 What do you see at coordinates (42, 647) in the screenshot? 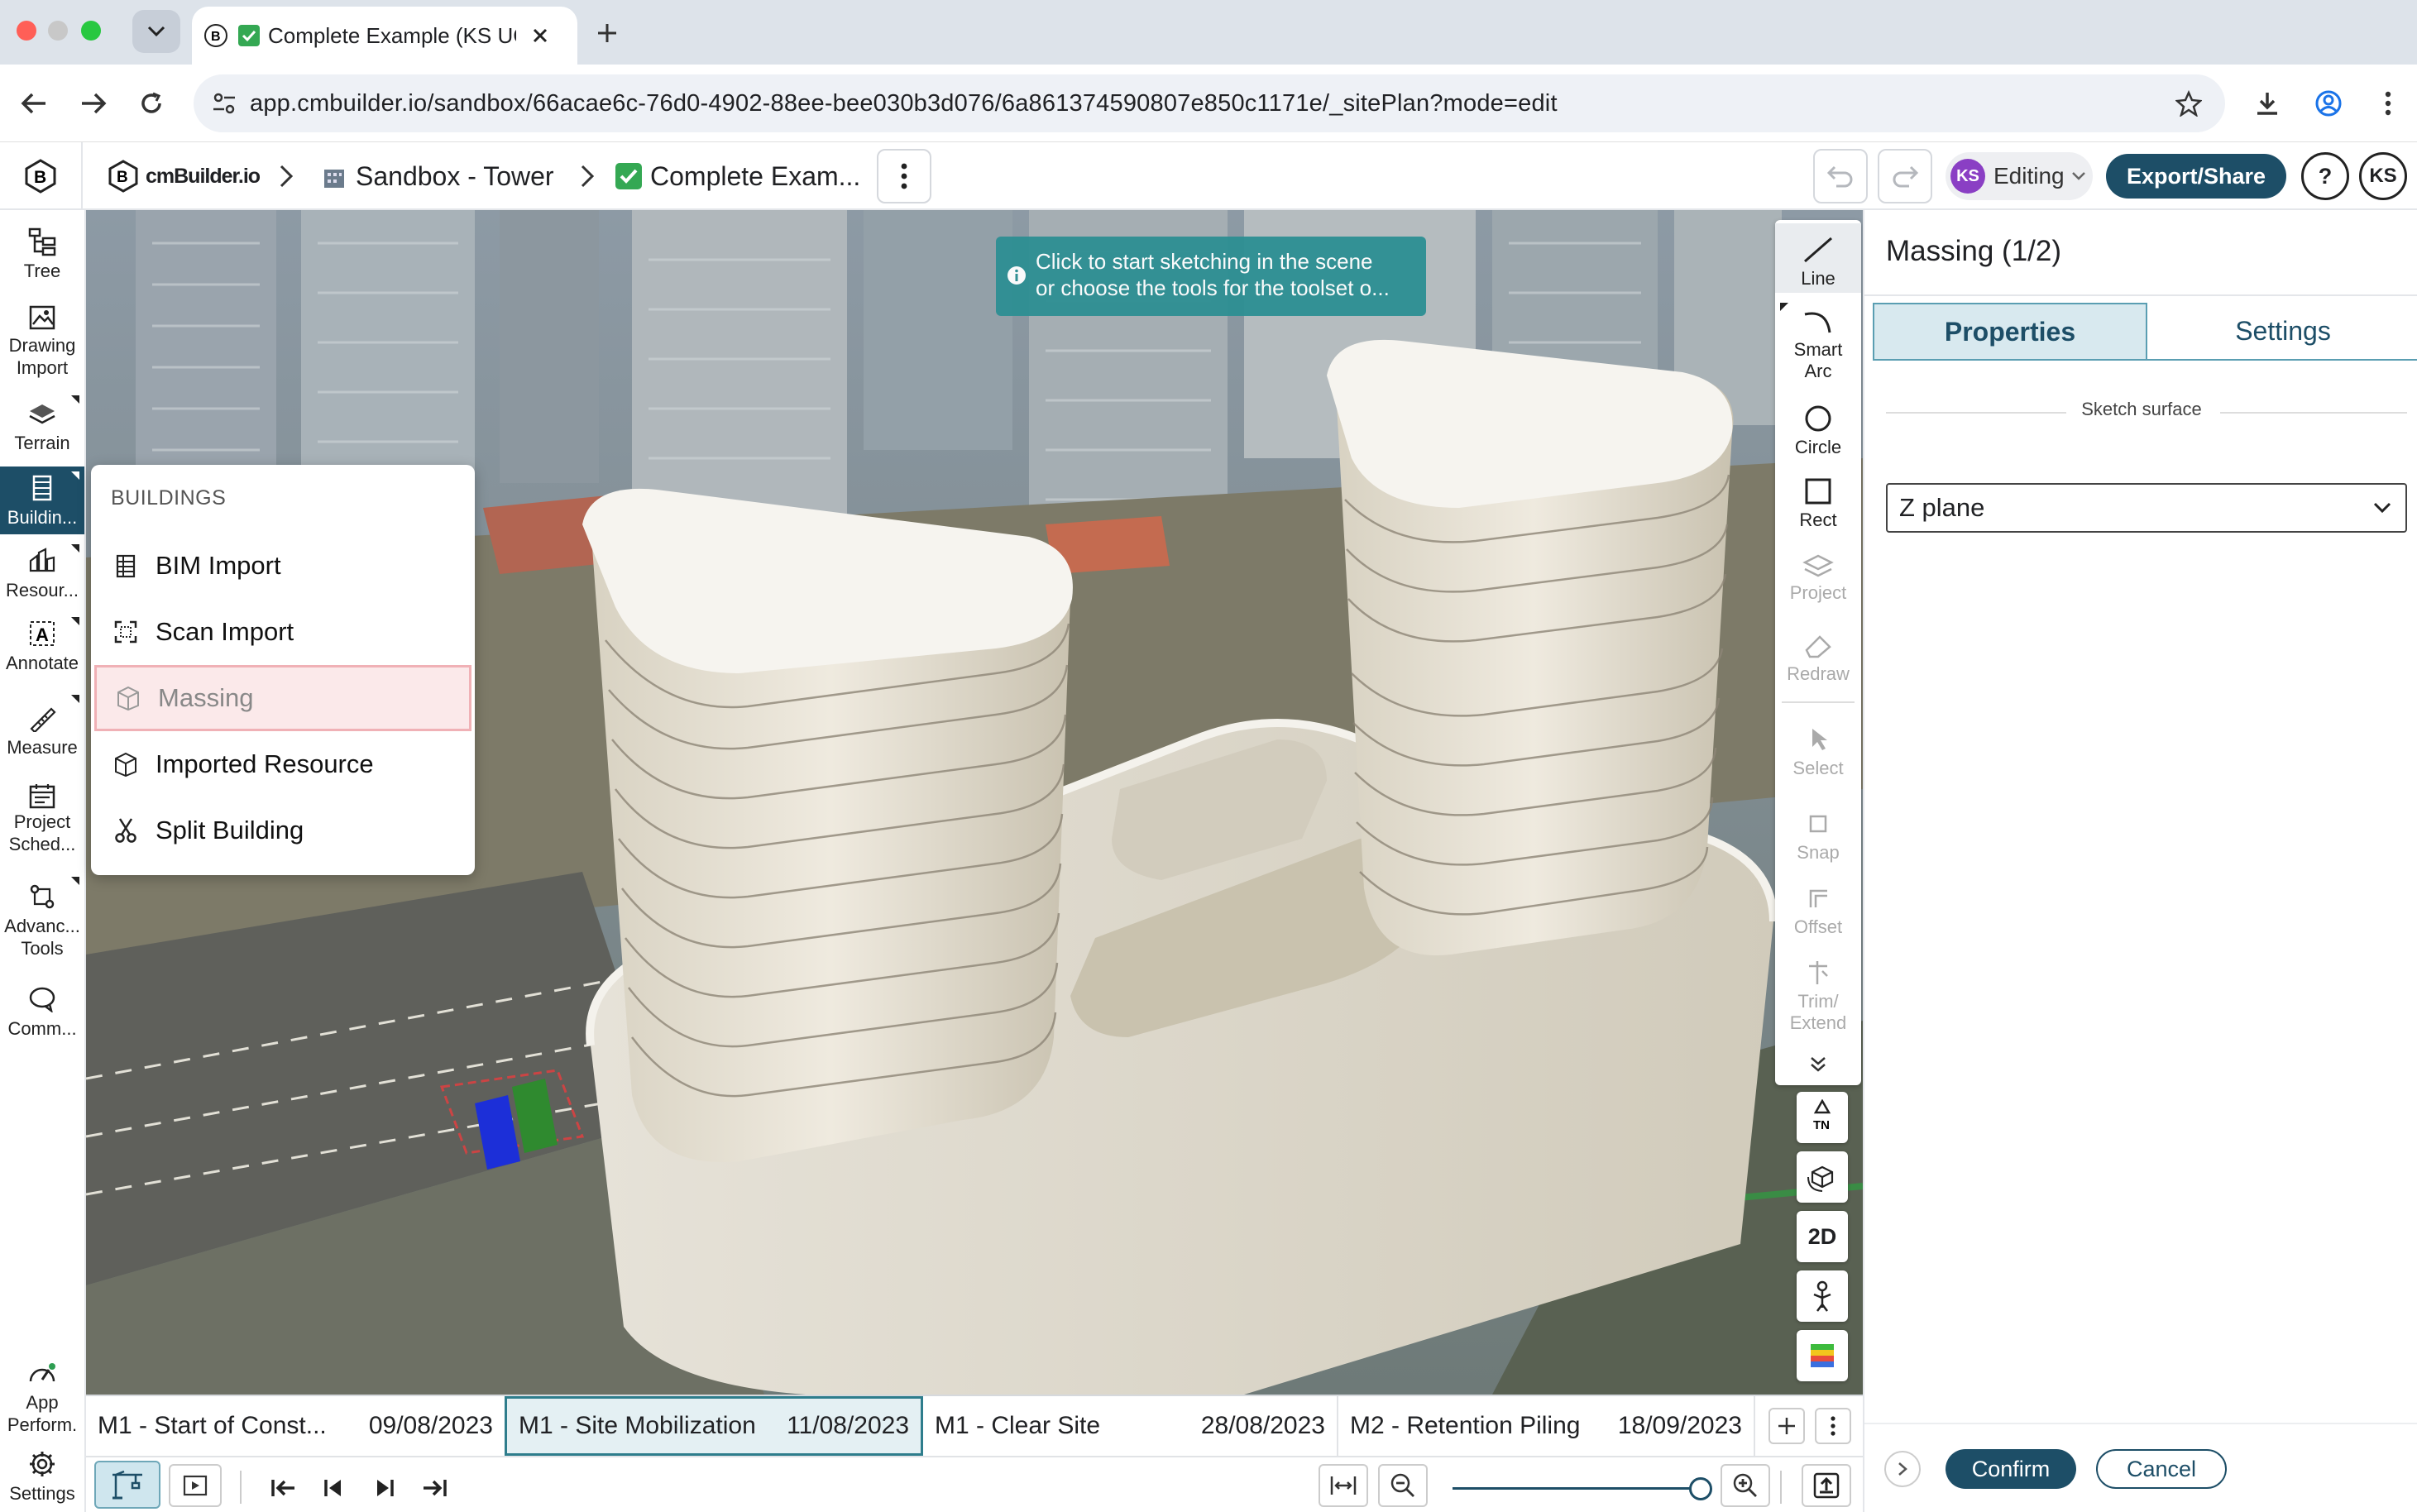
I see `sidebar-item-annotate: A Annotate` at bounding box center [42, 647].